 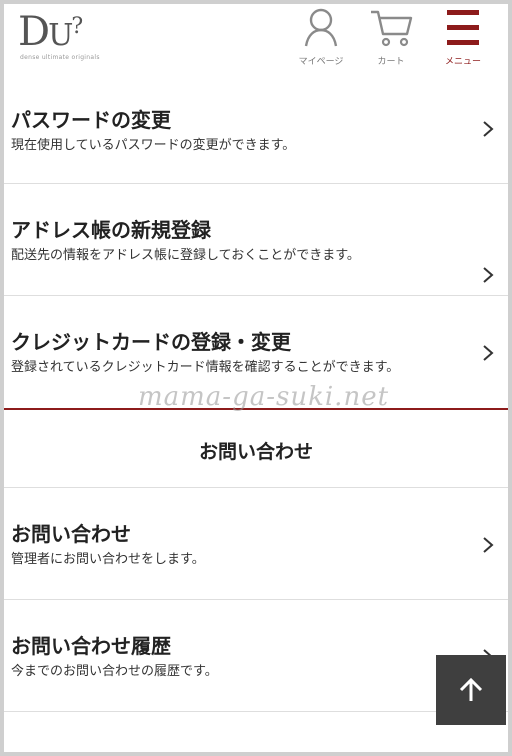 I want to click on section-title: お問い合わせ, so click(x=255, y=452).